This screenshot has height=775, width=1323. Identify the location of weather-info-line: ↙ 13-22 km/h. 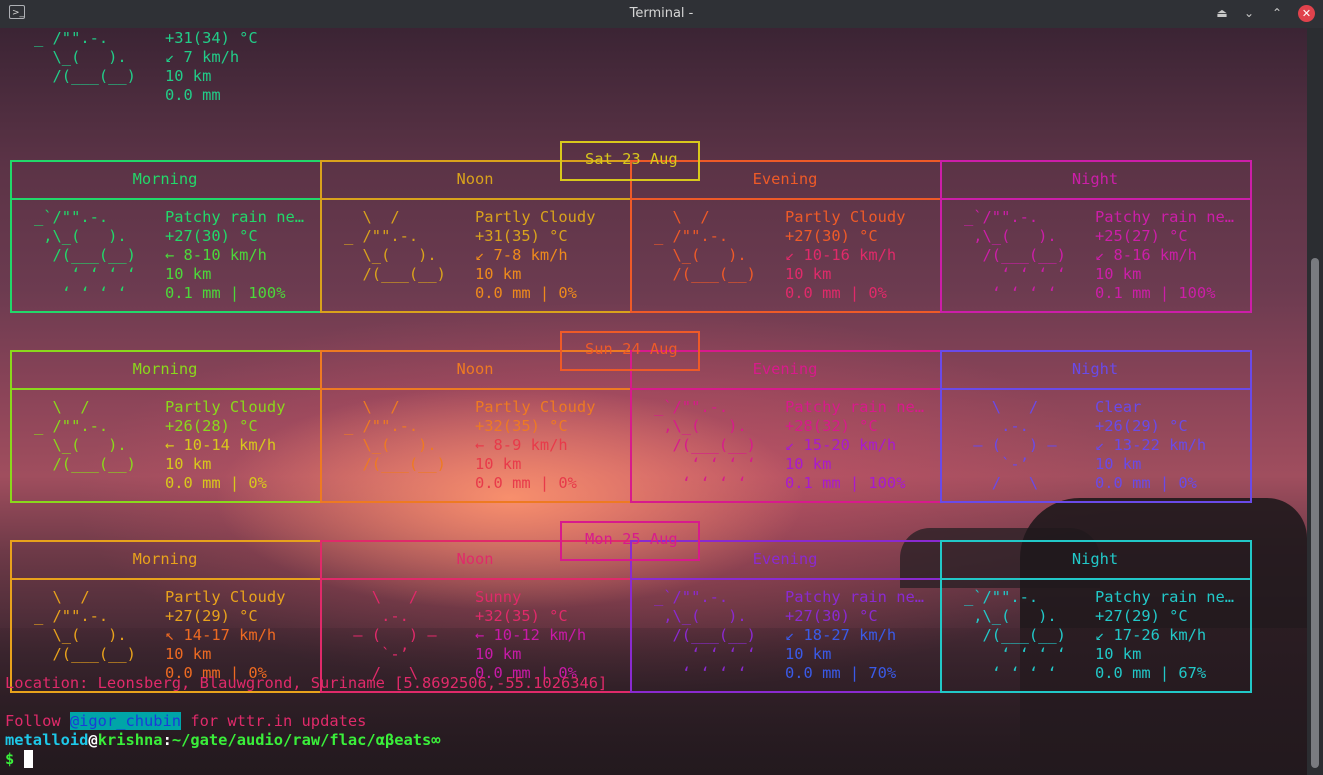
(1151, 445).